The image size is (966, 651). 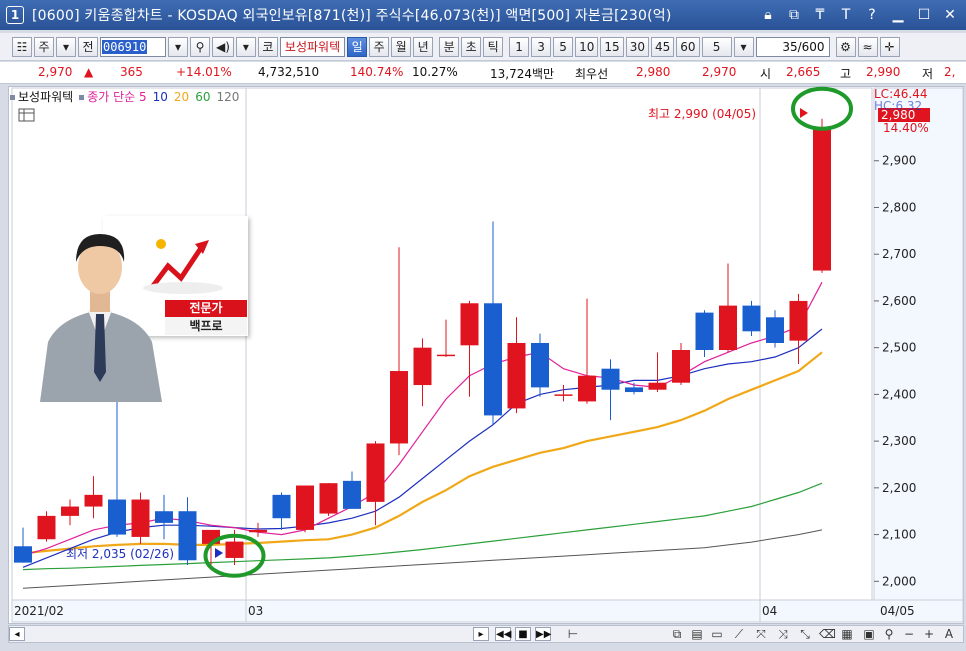 I want to click on legend-ma10: 10, so click(x=160, y=96).